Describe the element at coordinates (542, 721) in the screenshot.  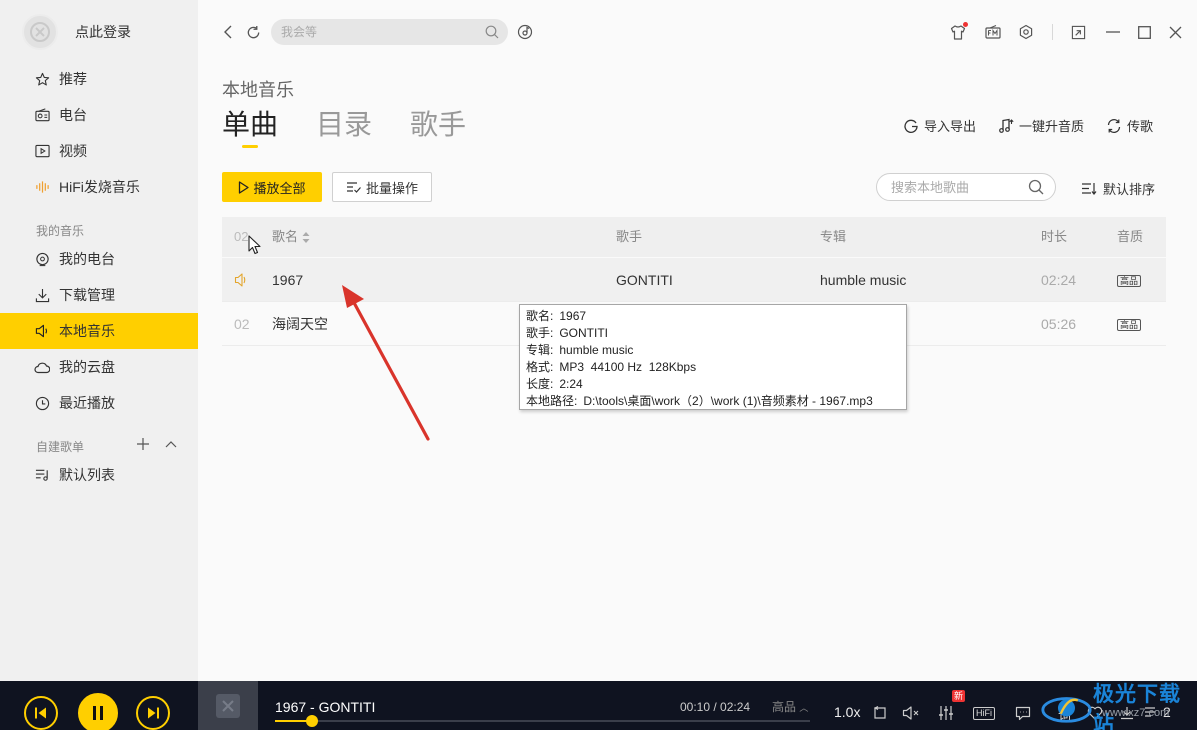
I see `progress-bar` at that location.